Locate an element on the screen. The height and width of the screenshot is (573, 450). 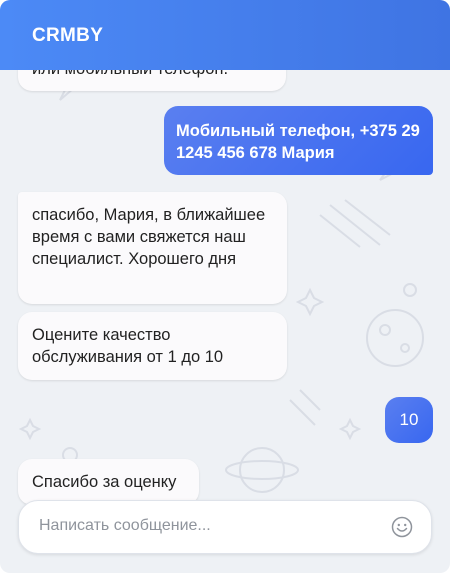
brand-title: CRMBY is located at coordinates (68, 35).